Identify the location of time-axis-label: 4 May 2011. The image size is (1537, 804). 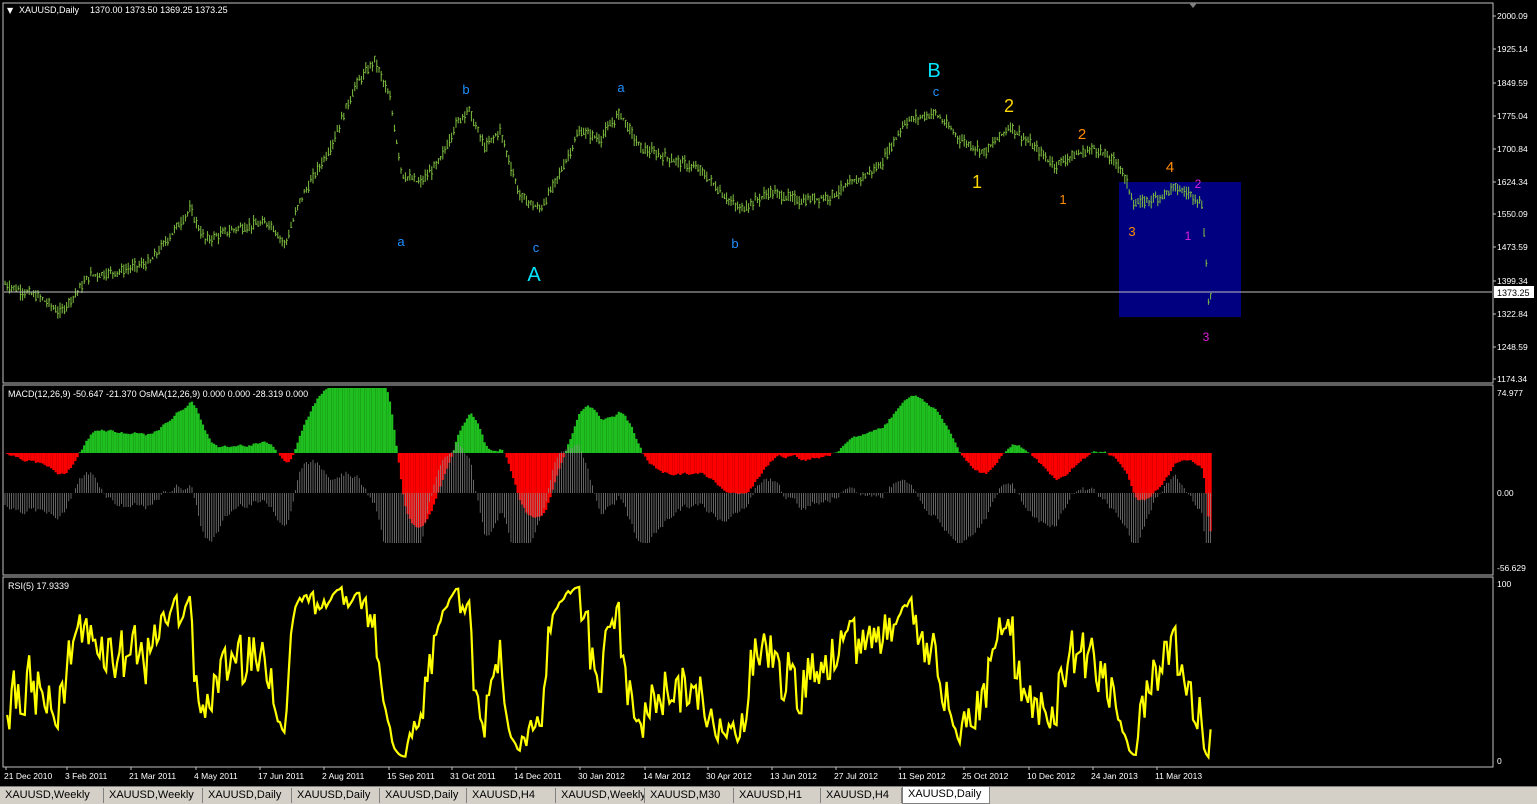
(216, 776).